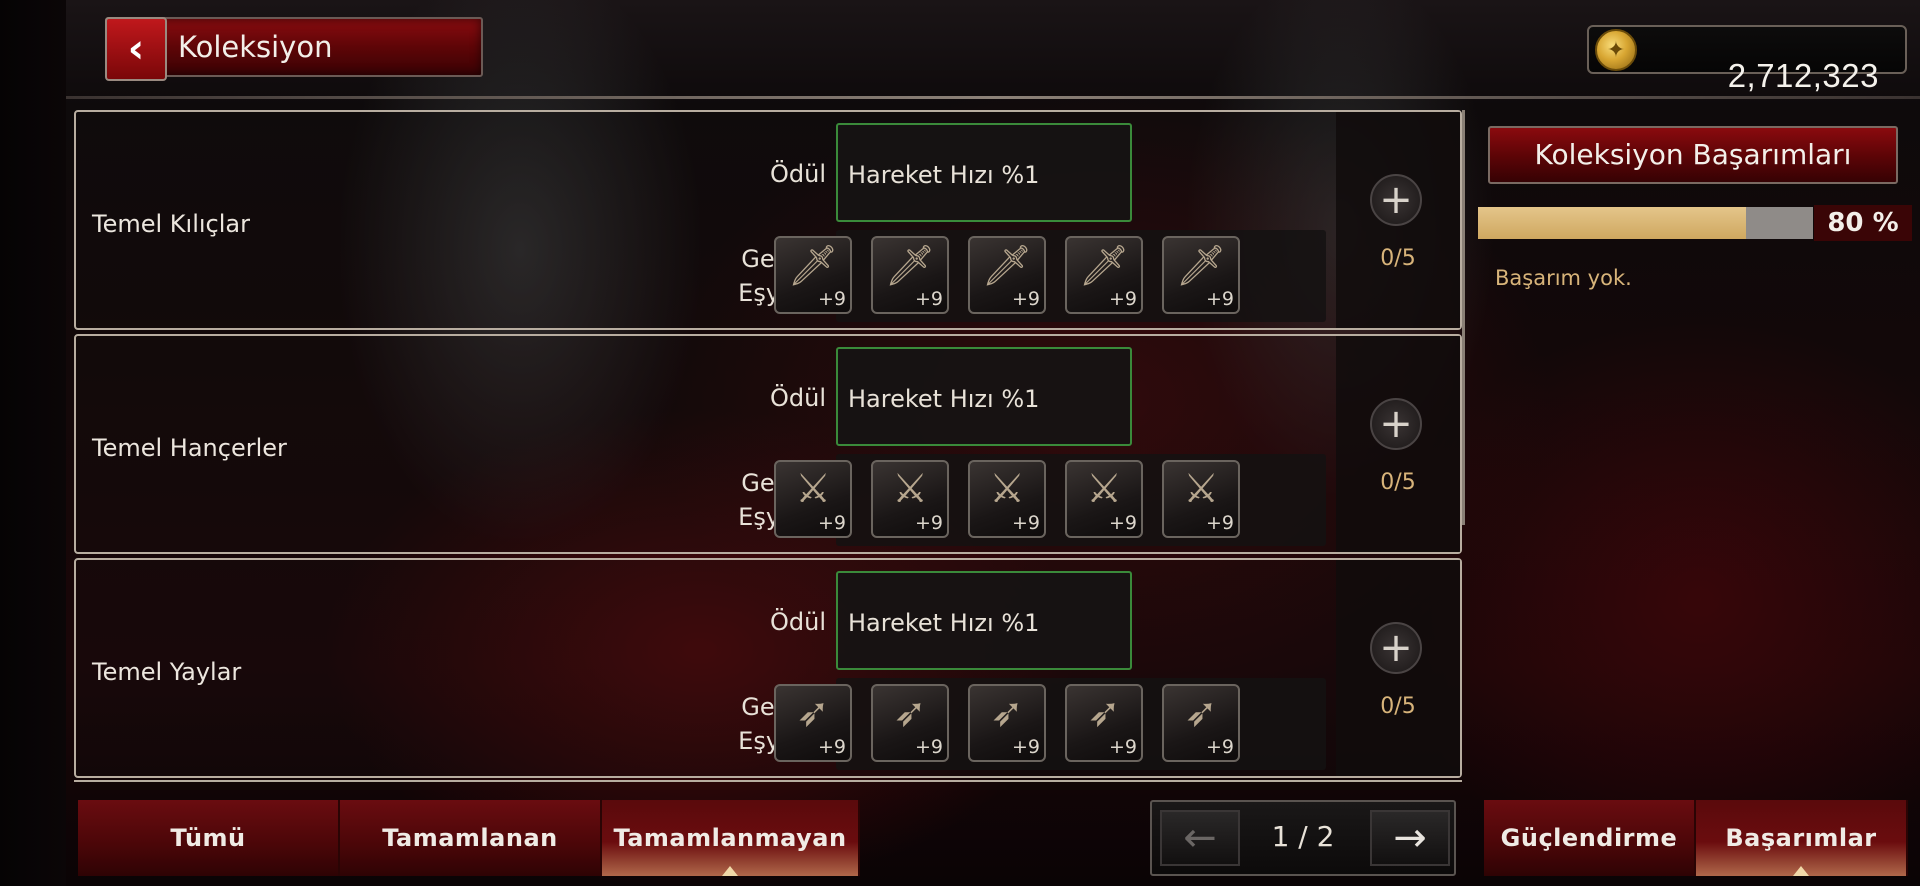  I want to click on tab-completed: Tamamlanan, so click(471, 838).